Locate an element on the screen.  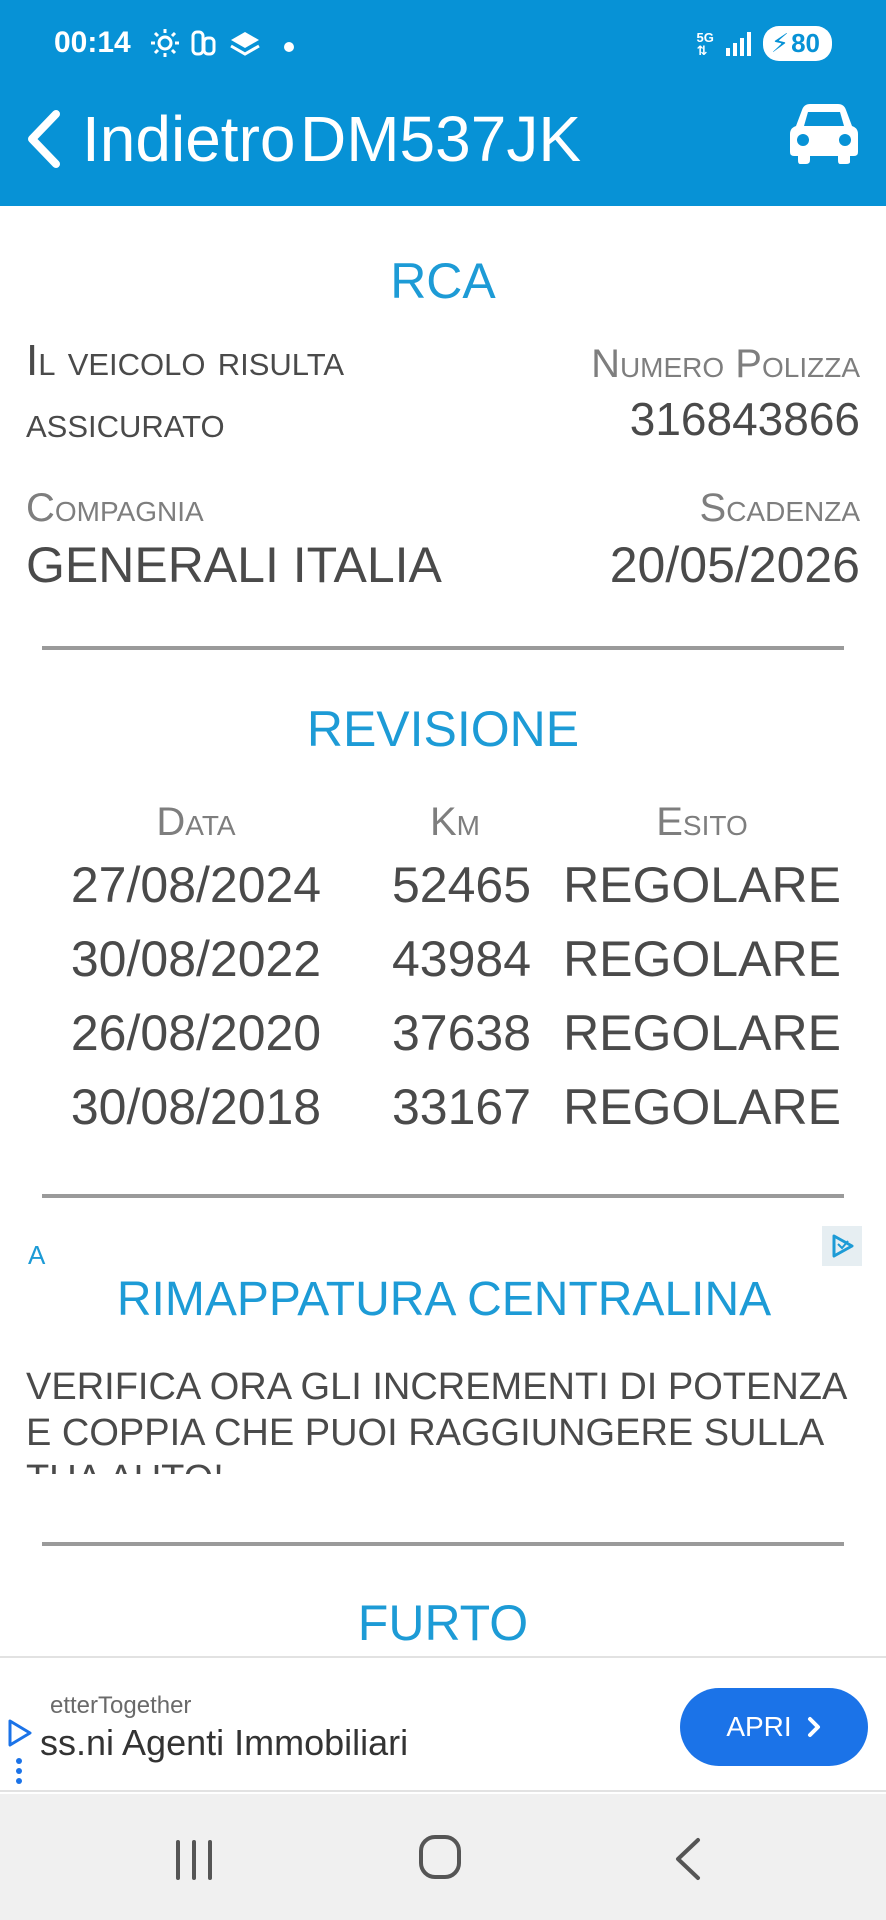
navigation-bar: Indietro DM537JK is located at coordinates (443, 138).